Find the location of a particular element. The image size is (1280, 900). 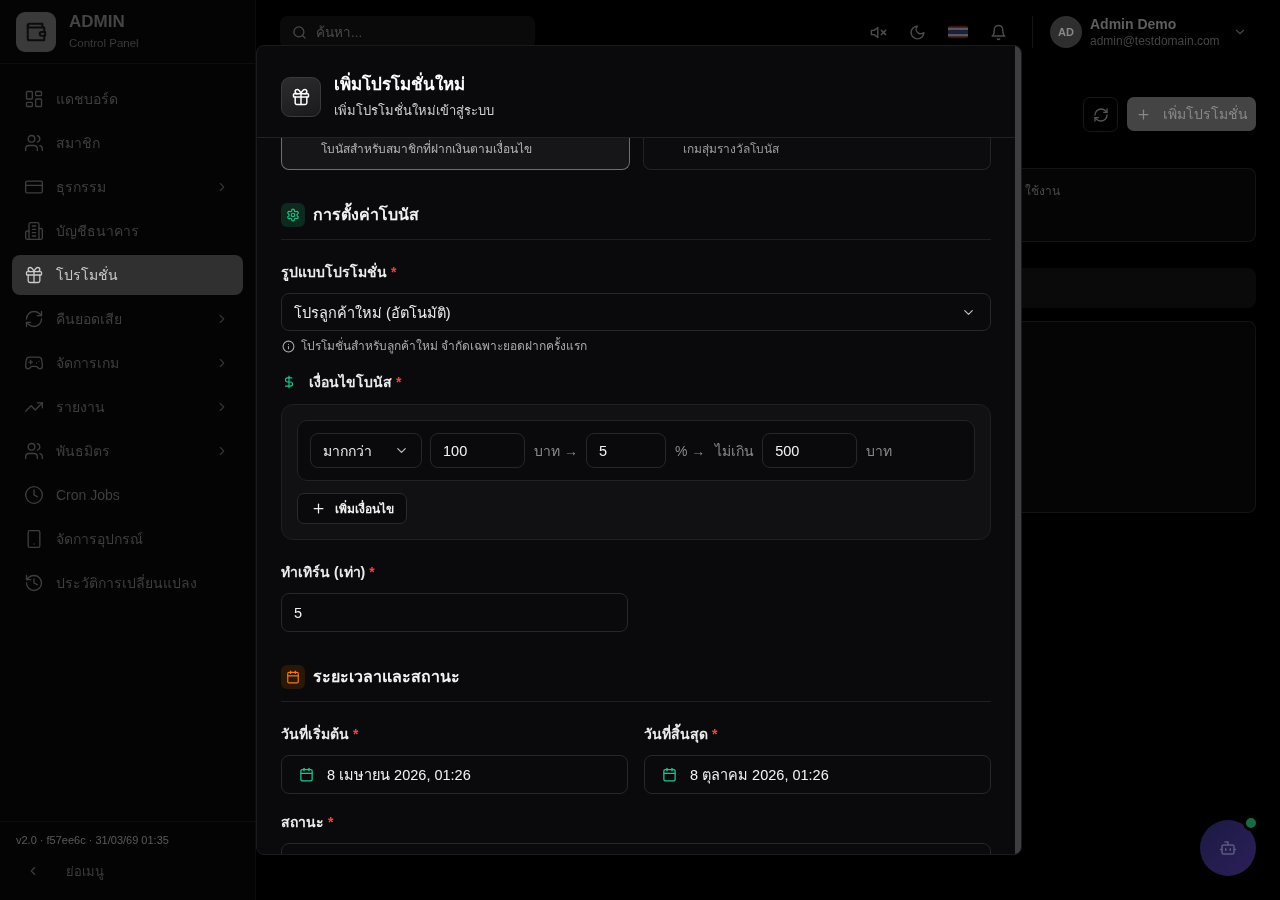

flag-icon is located at coordinates (958, 32).